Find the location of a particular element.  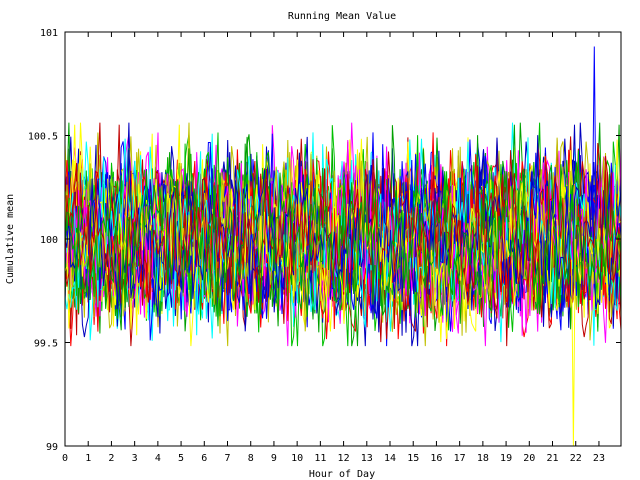

x-tick-label: 20 is located at coordinates (529, 458).